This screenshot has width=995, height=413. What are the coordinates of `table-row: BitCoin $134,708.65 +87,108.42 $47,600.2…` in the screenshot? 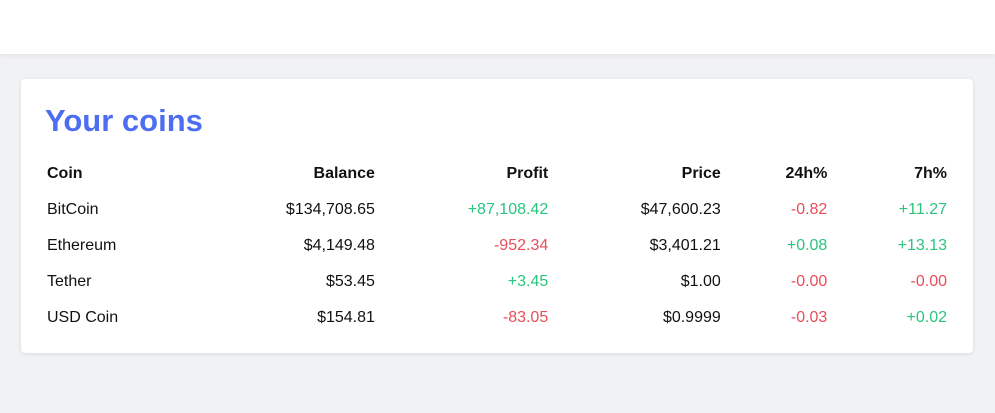 It's located at (497, 210).